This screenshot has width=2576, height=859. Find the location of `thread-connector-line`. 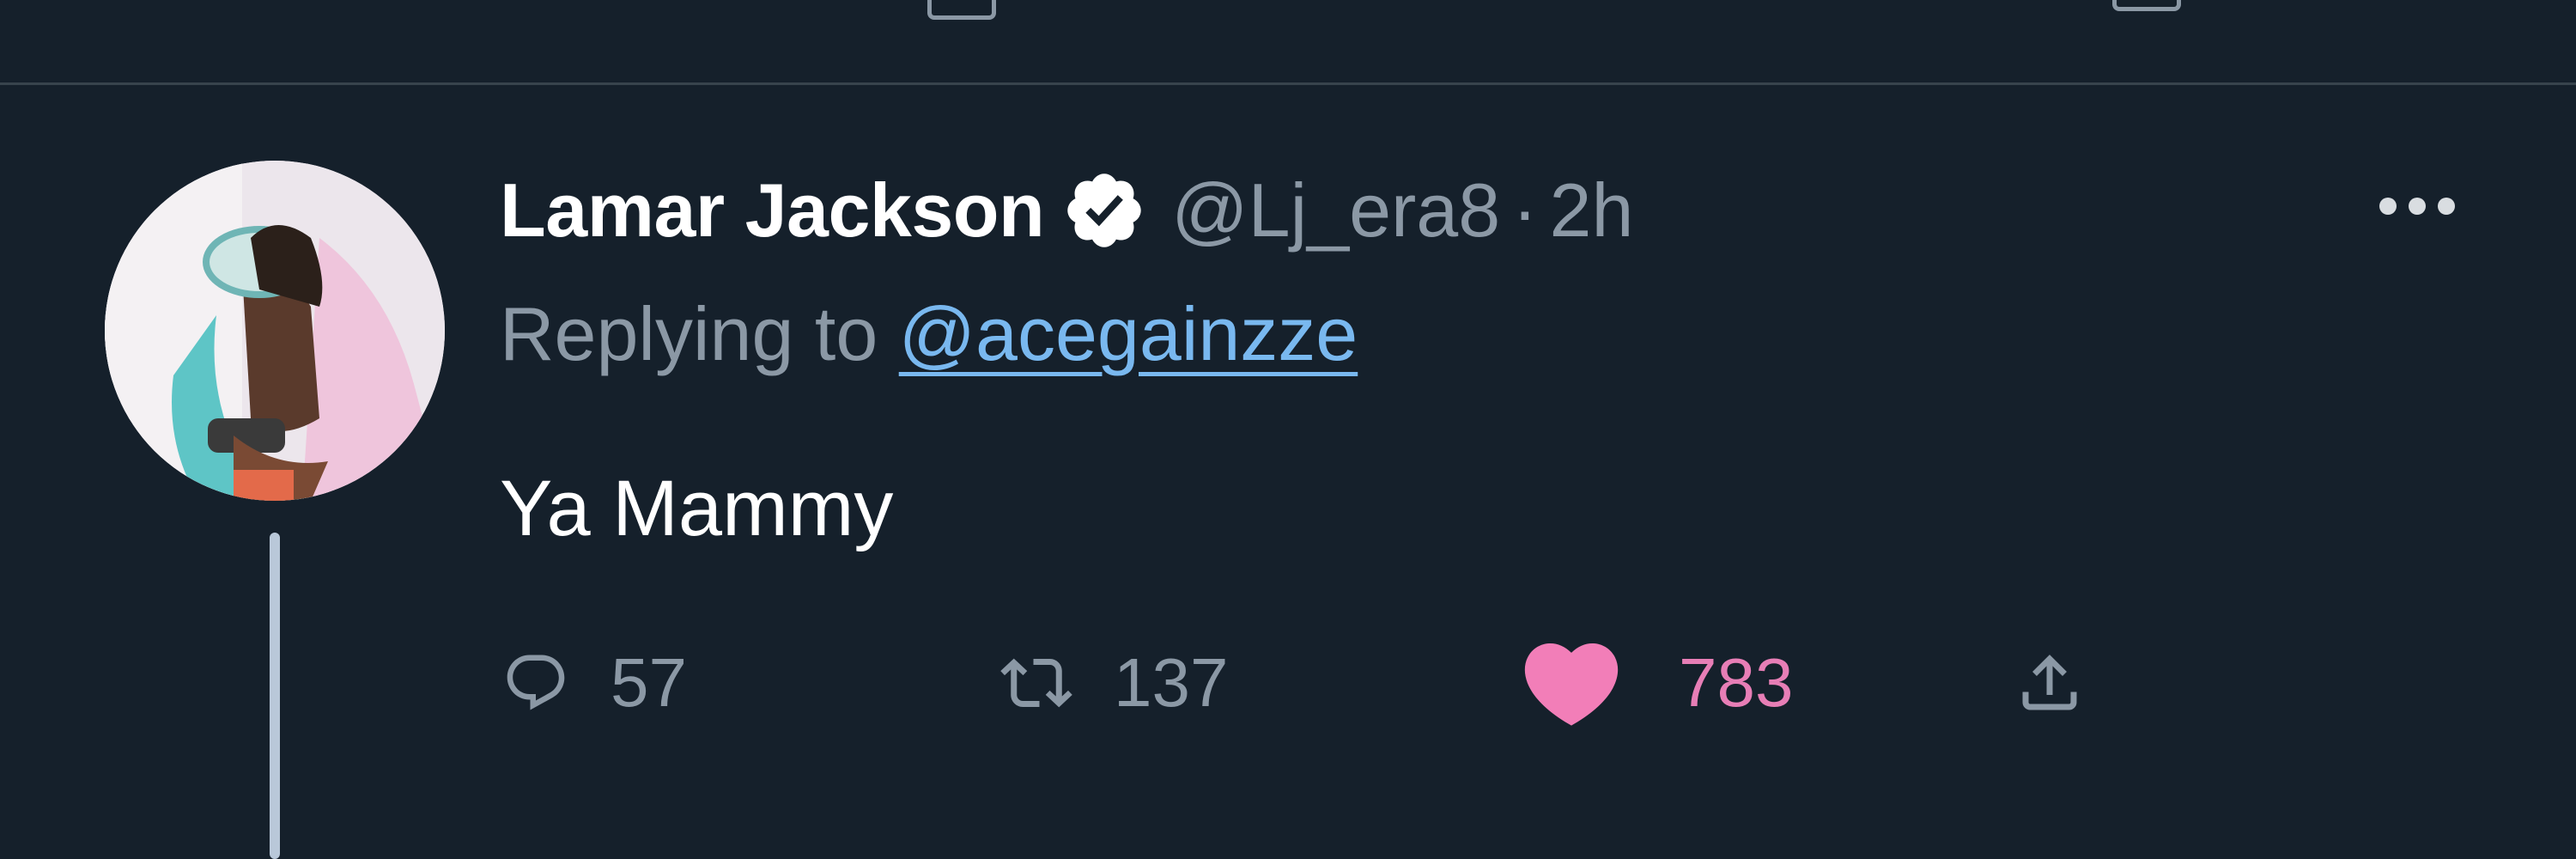

thread-connector-line is located at coordinates (275, 696).